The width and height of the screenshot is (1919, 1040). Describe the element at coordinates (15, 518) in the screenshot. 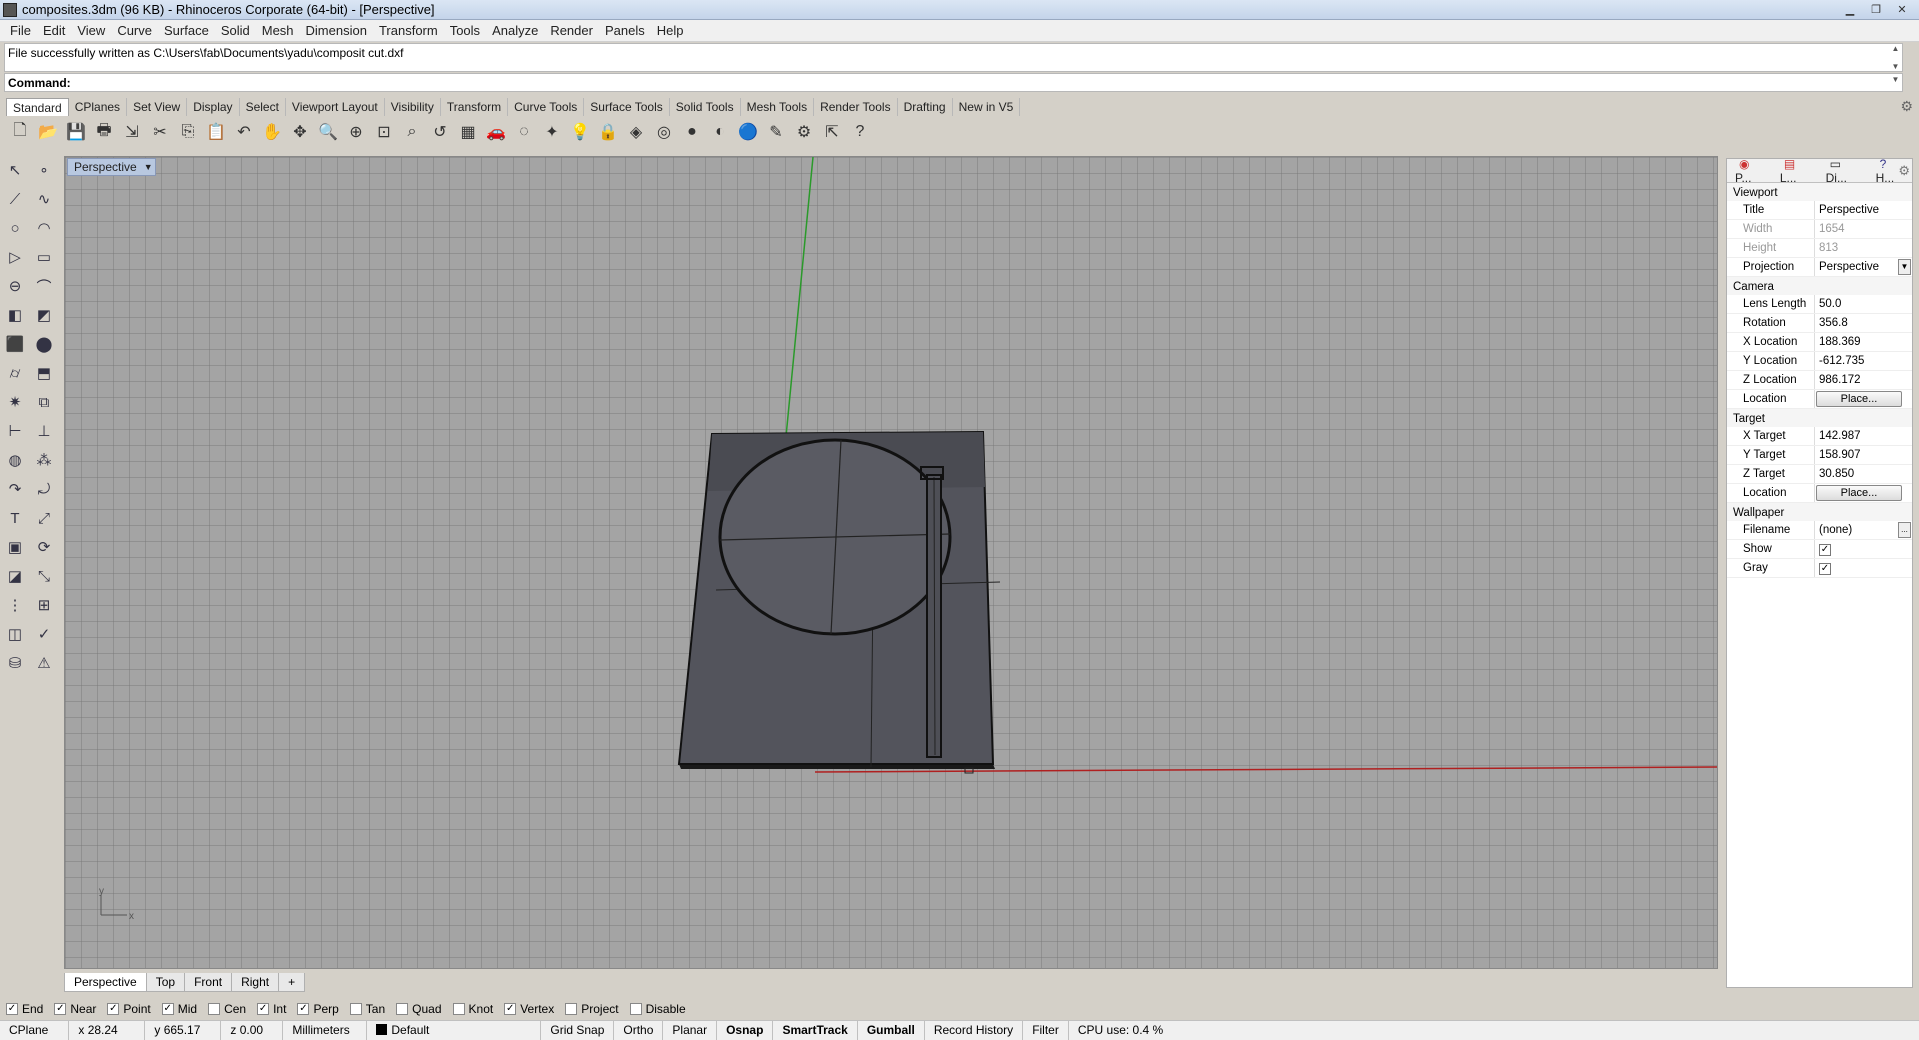

I see `text-icon: T` at that location.